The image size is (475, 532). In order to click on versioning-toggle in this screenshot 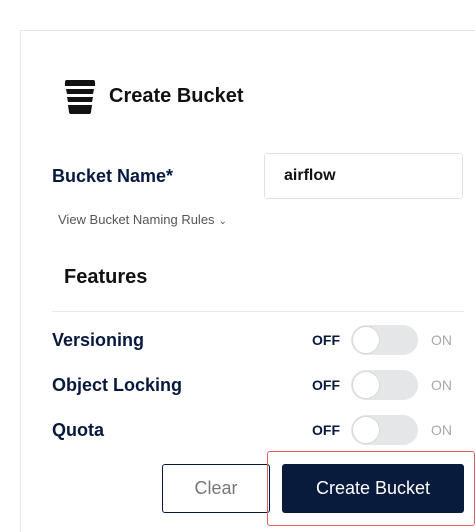, I will do `click(384, 340)`.